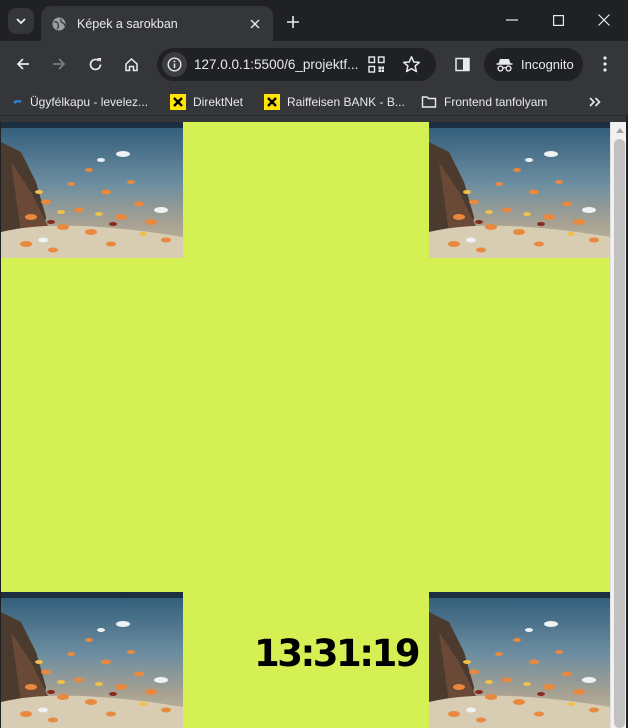 Image resolution: width=628 pixels, height=728 pixels. I want to click on globe-icon, so click(59, 24).